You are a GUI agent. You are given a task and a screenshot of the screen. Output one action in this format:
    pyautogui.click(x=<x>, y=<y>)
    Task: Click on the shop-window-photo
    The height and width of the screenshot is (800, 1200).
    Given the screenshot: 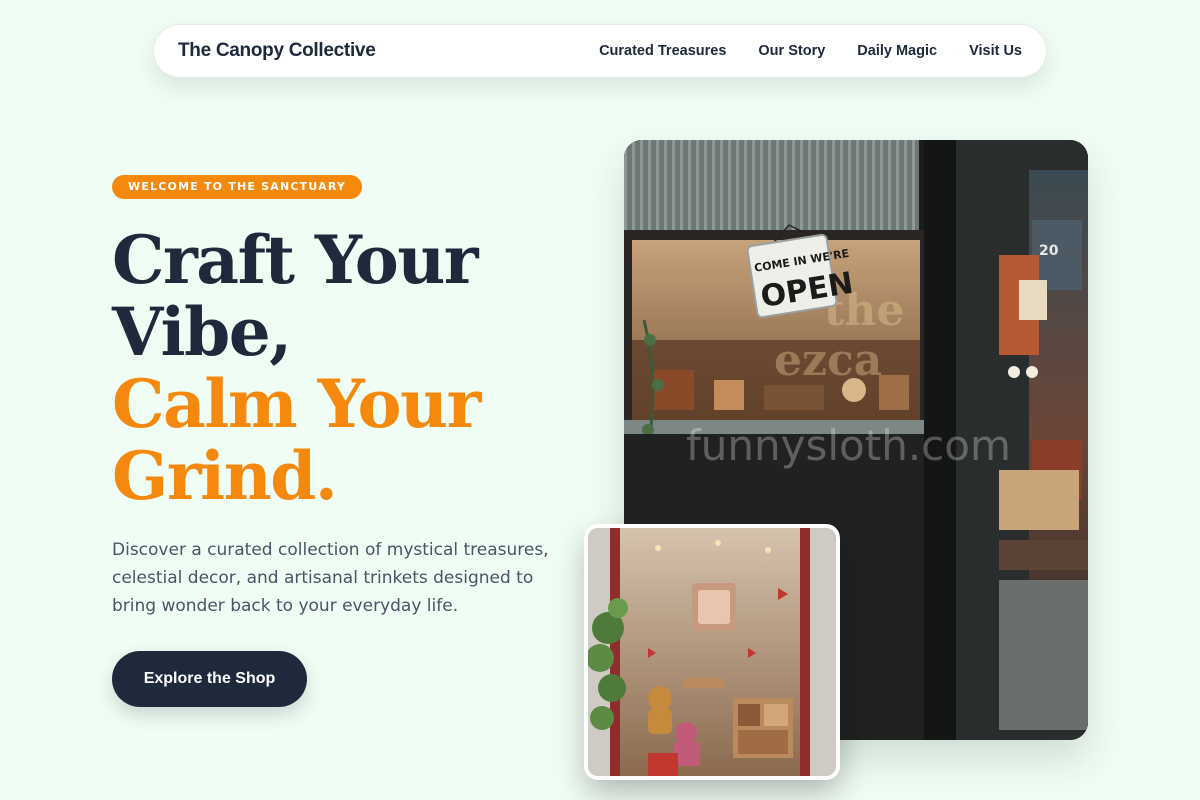 What is the action you would take?
    pyautogui.click(x=712, y=652)
    